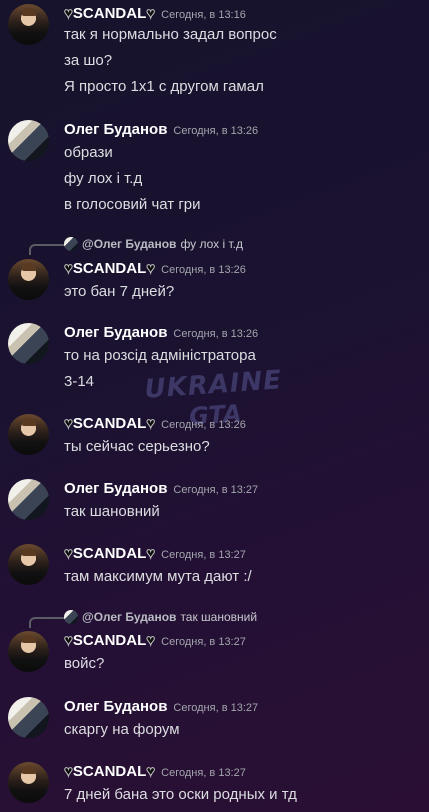 The image size is (429, 812). I want to click on reply-text: фу лох і т.д, so click(212, 244).